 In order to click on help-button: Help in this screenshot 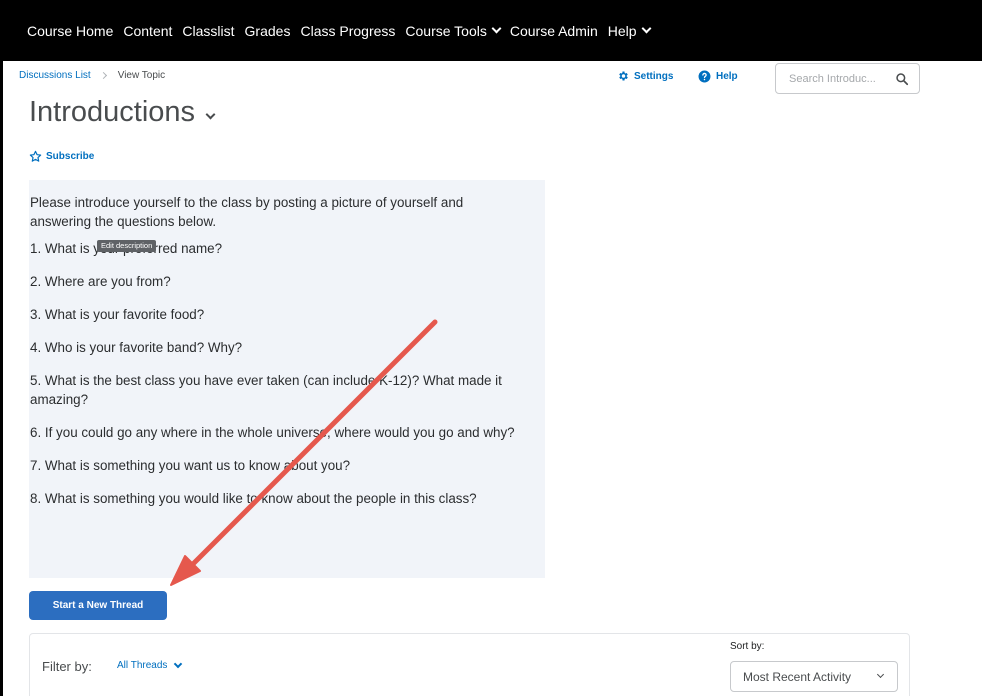, I will do `click(718, 76)`.